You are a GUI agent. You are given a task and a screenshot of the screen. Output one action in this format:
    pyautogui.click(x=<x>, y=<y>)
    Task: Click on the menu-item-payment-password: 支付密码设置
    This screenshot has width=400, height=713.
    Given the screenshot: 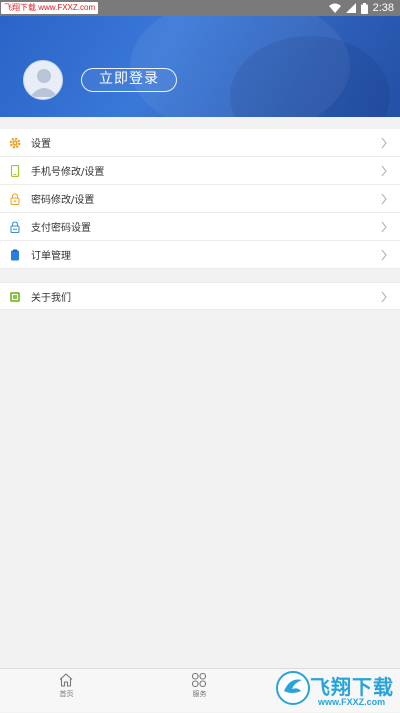 What is the action you would take?
    pyautogui.click(x=200, y=227)
    